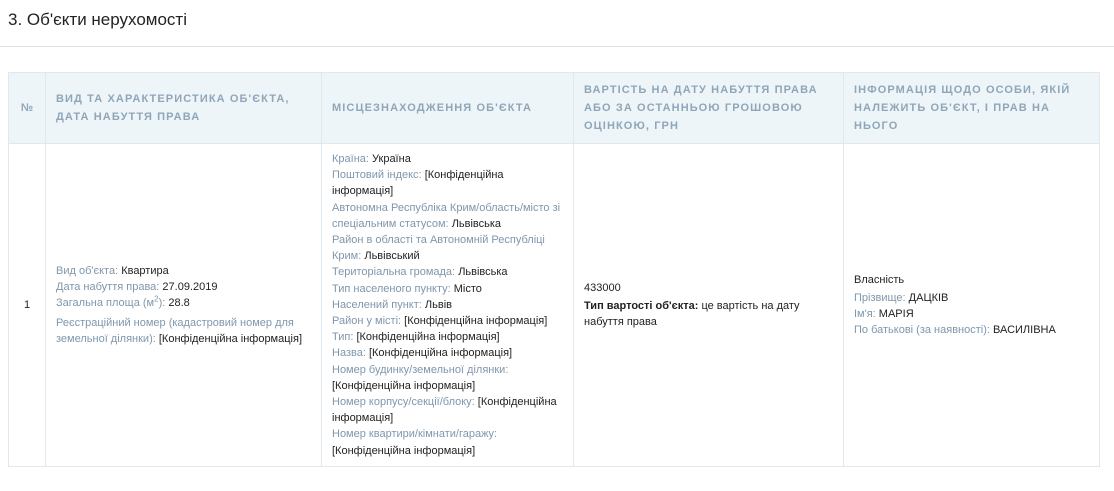  What do you see at coordinates (865, 313) in the screenshot?
I see `first-name-label: Ім'я:` at bounding box center [865, 313].